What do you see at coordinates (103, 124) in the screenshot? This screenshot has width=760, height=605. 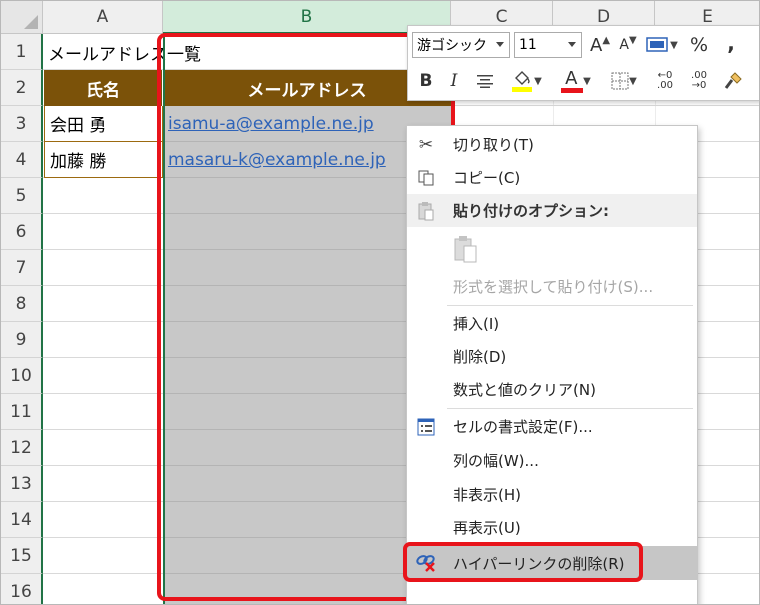 I see `cell-a3: 会田 勇` at bounding box center [103, 124].